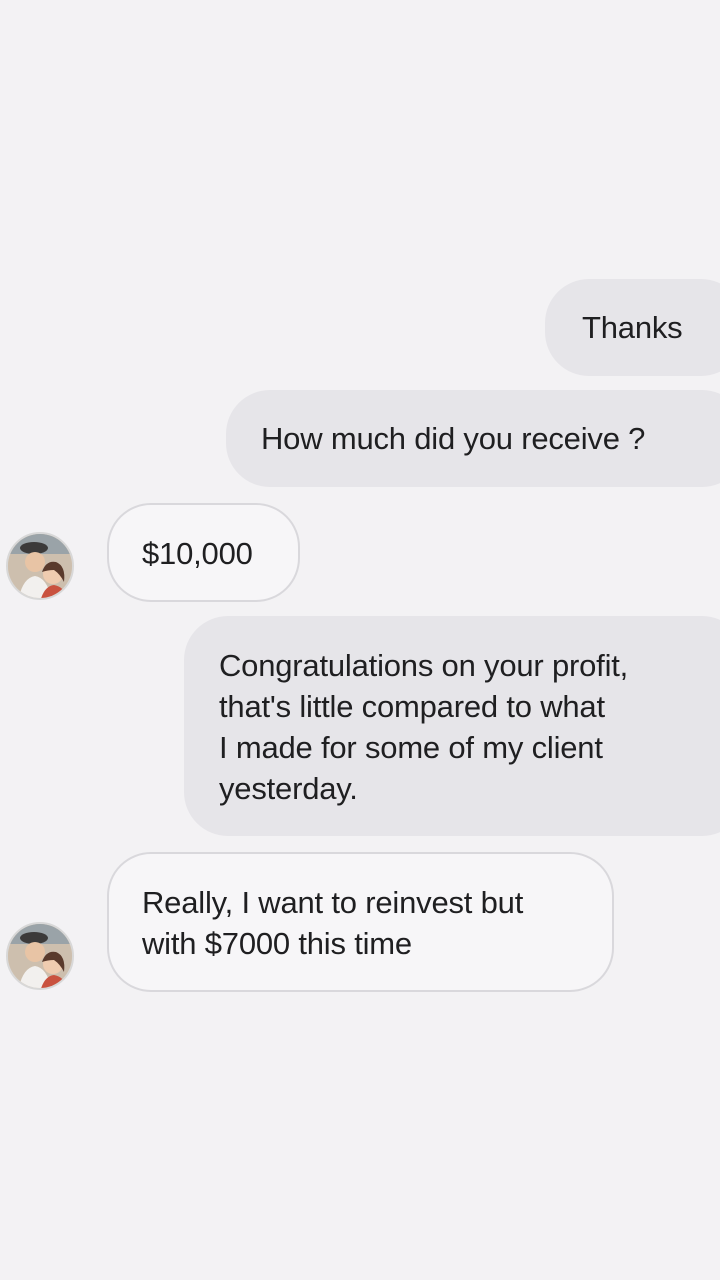  I want to click on message-text: Thanks, so click(632, 327).